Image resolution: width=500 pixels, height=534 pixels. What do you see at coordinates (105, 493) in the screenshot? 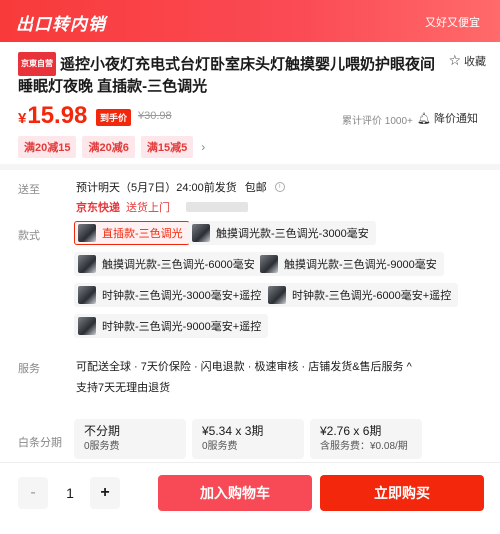
I see `quantity-increase-button: +` at bounding box center [105, 493].